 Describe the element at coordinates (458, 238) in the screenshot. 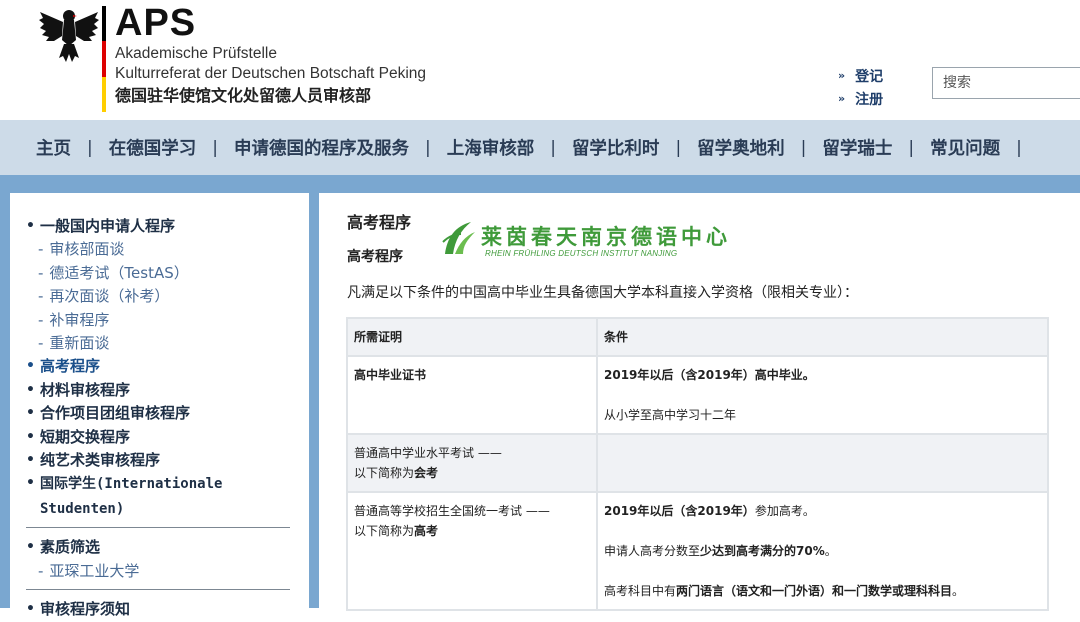

I see `leaf-logo-icon` at that location.